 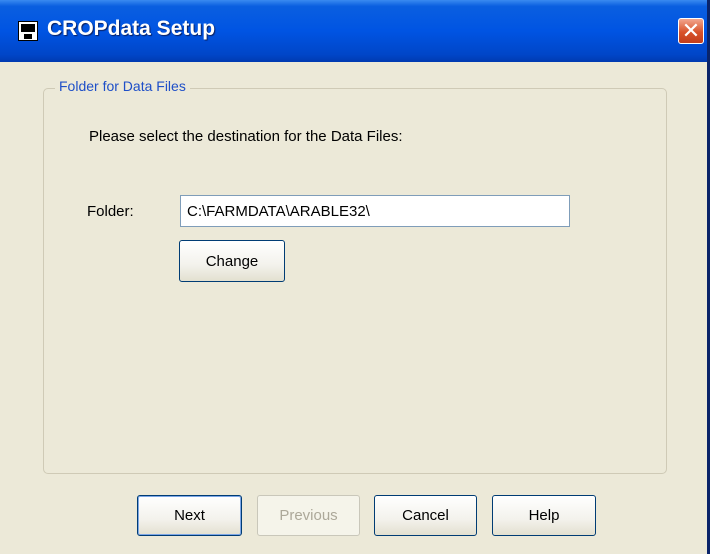 I want to click on help-button: Help, so click(x=544, y=515).